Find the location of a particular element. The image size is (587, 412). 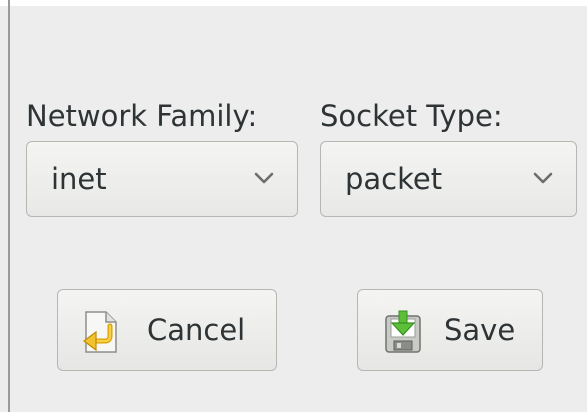

save-button-label: Save is located at coordinates (480, 330).